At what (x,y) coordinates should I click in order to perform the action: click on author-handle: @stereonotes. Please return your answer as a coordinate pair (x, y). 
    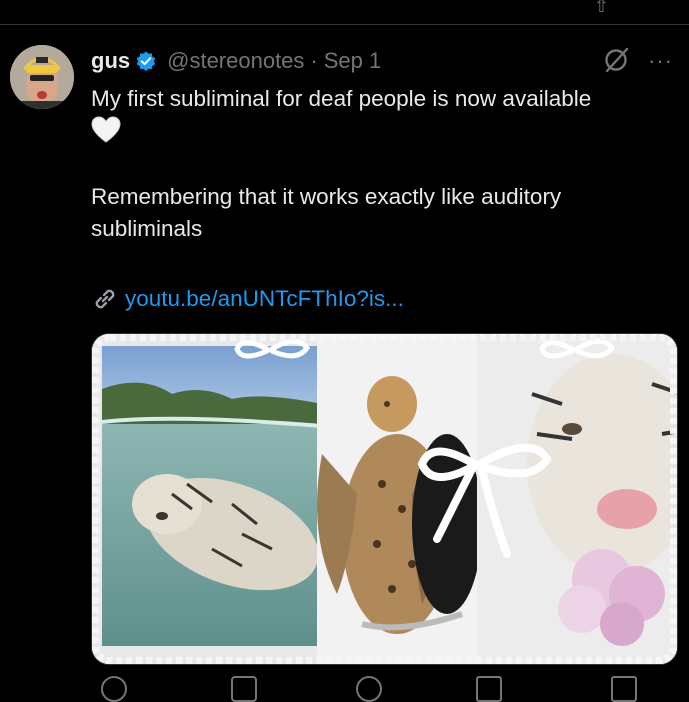
    Looking at the image, I should click on (235, 61).